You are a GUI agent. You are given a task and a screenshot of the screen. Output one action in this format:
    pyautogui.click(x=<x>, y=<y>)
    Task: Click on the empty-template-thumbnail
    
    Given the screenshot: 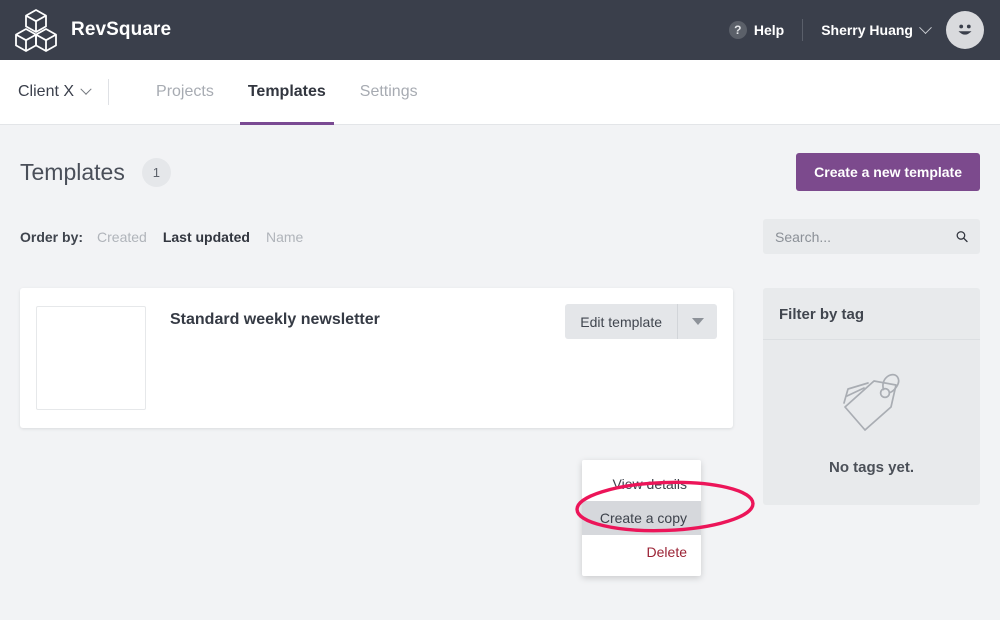 What is the action you would take?
    pyautogui.click(x=91, y=358)
    